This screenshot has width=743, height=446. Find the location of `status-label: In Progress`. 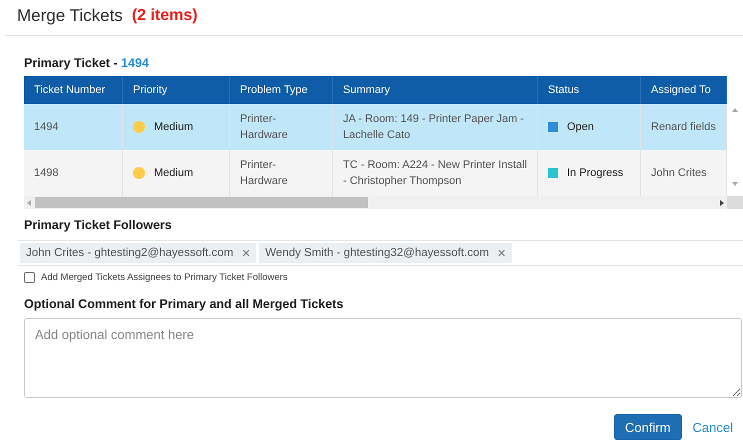

status-label: In Progress is located at coordinates (595, 173).